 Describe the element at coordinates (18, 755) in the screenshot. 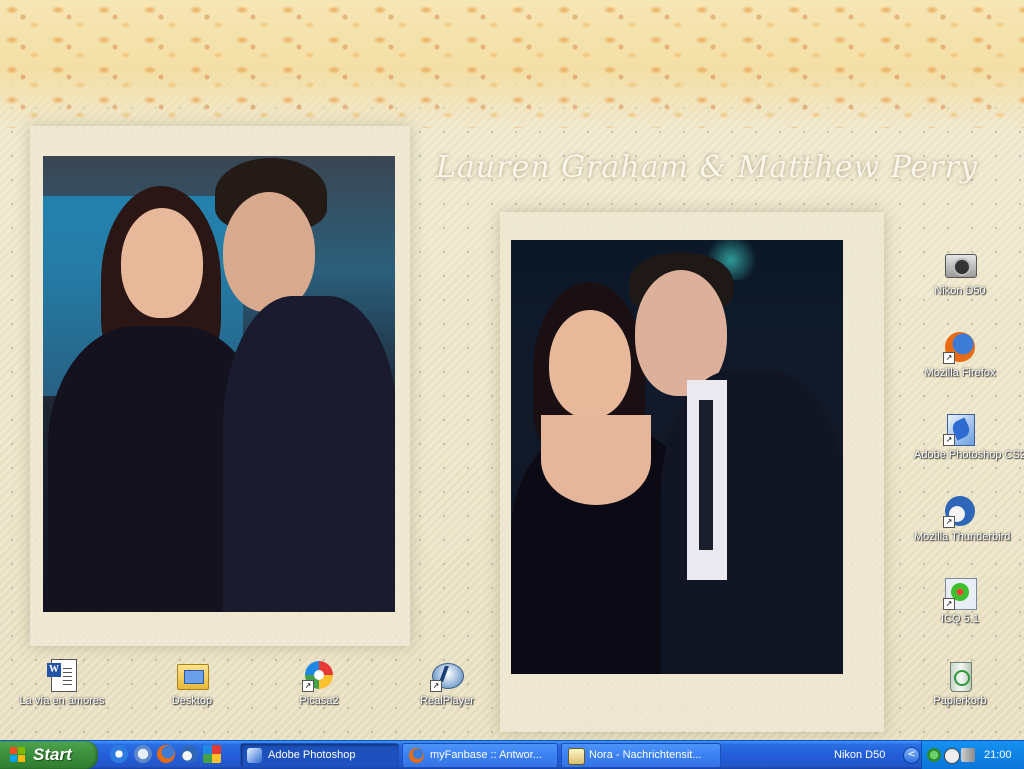

I see `windows-flag-icon` at that location.